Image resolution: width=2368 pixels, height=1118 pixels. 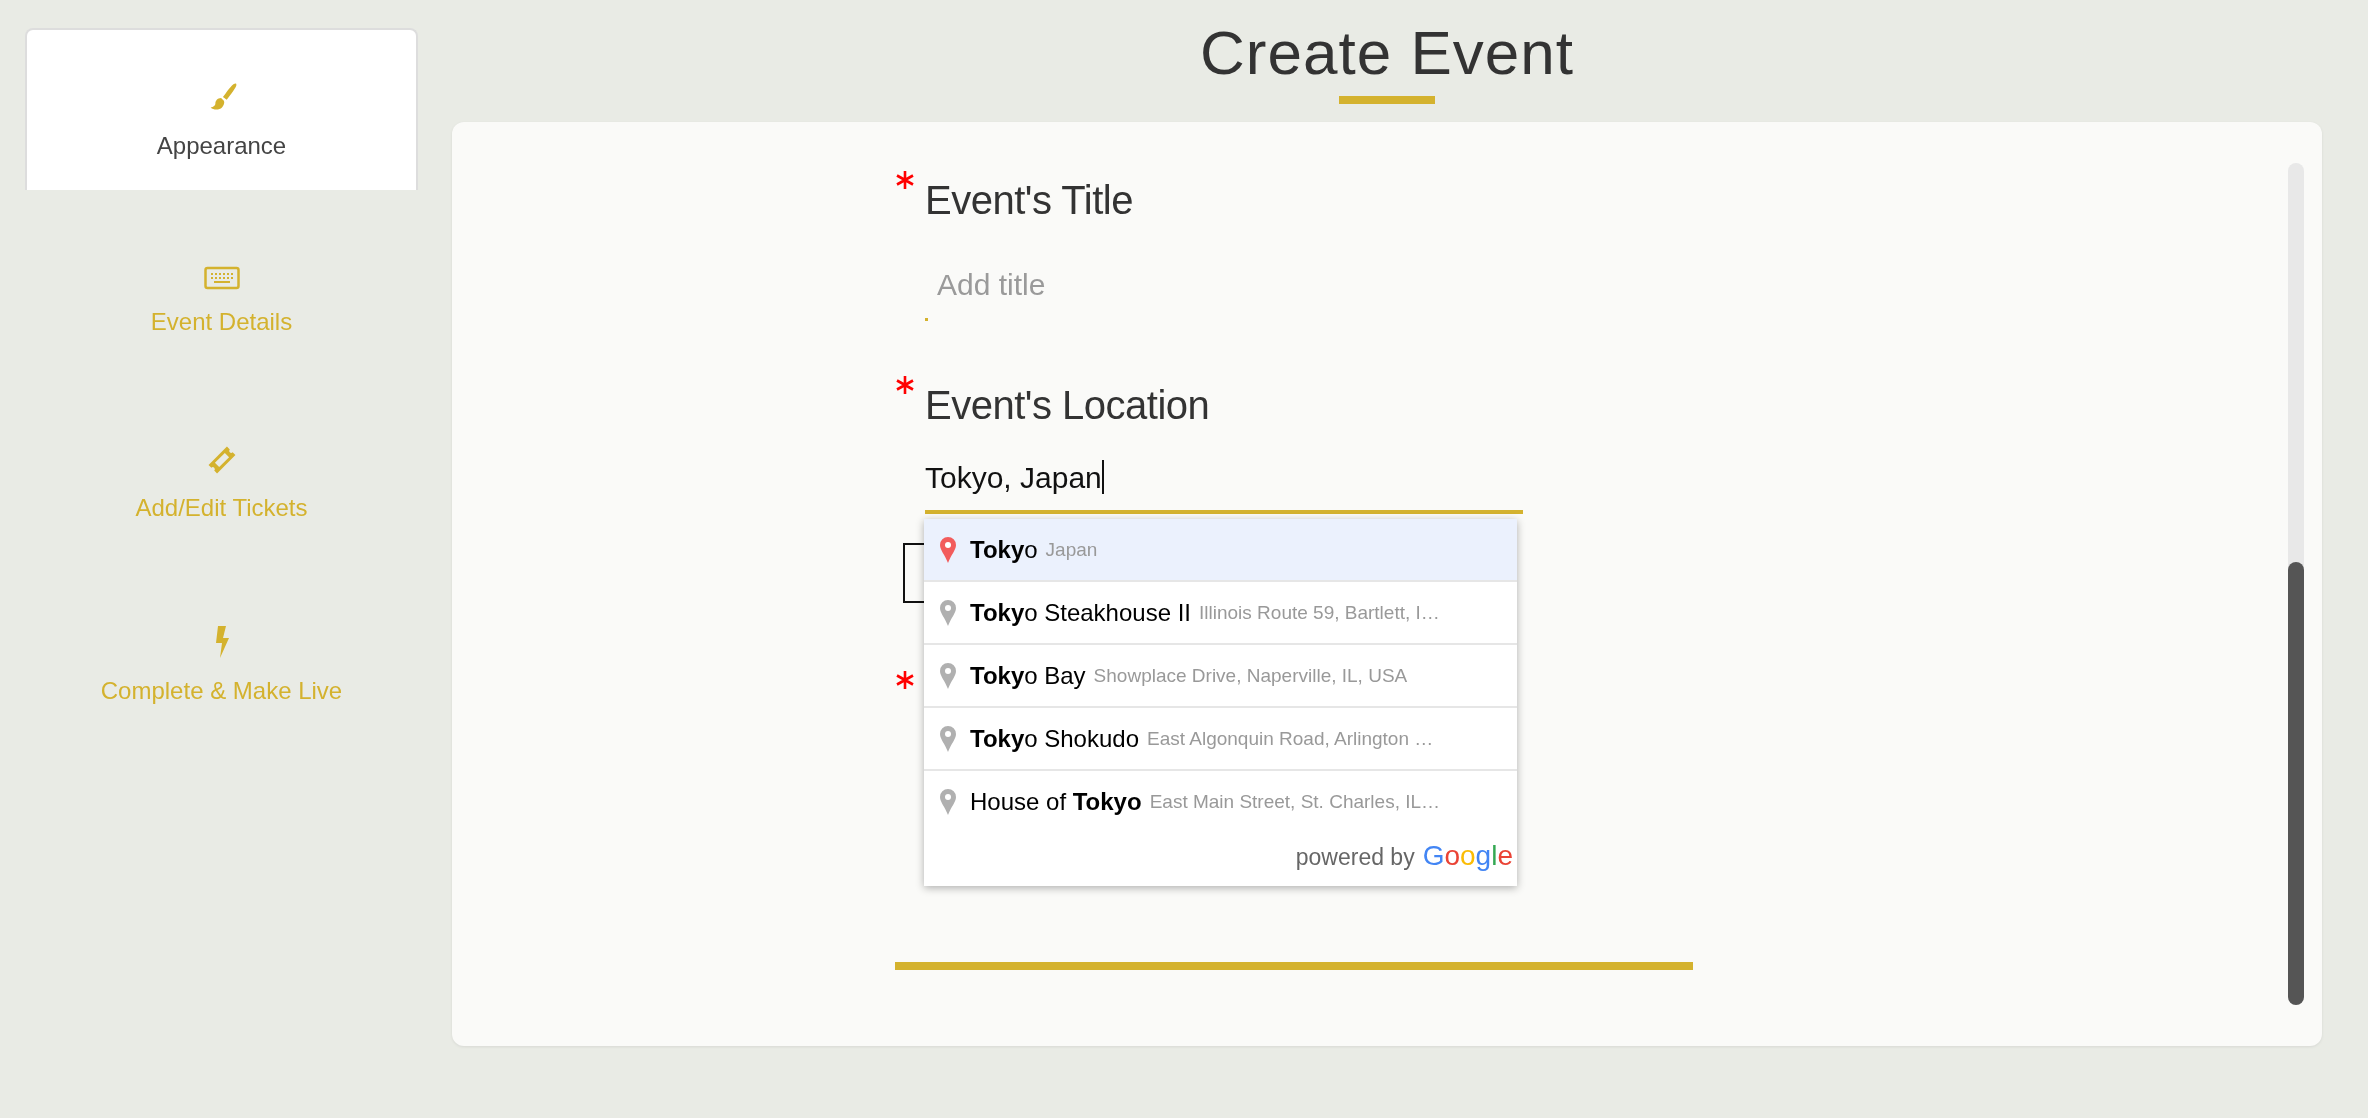 I want to click on location-input-field: Tokyo, Japan, so click(x=1224, y=484).